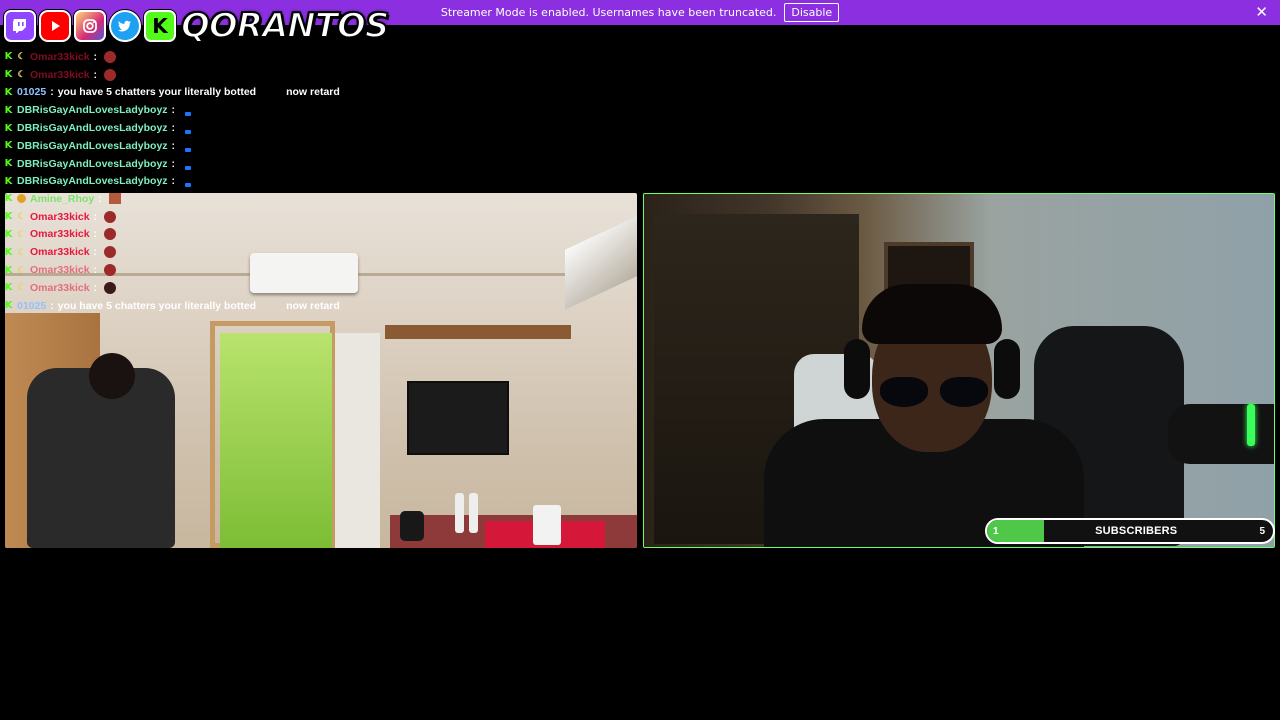 The image size is (1280, 720). I want to click on twitch-icon, so click(20, 26).